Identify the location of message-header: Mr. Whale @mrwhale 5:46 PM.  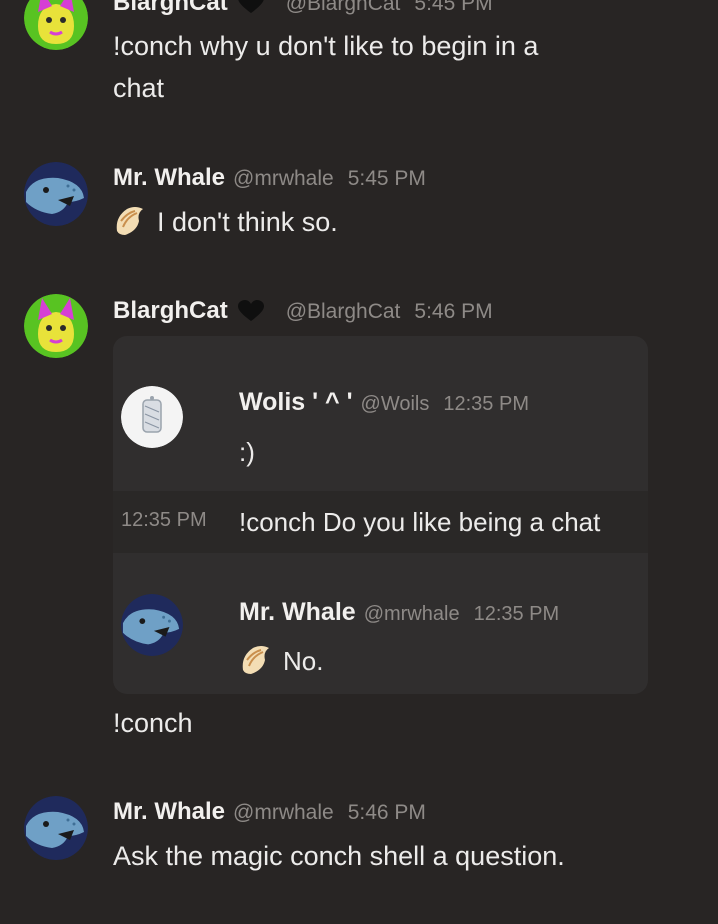
(269, 812).